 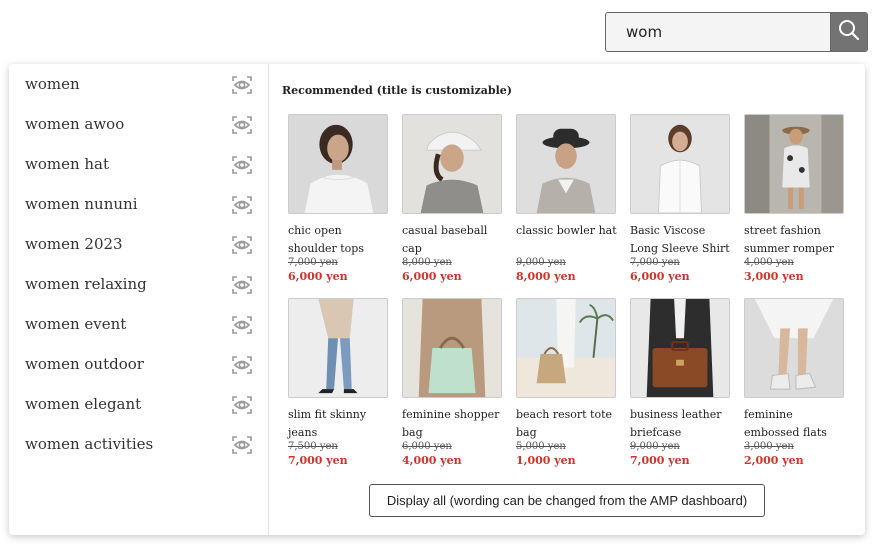 I want to click on product-price: 8,000 yen, so click(x=546, y=276).